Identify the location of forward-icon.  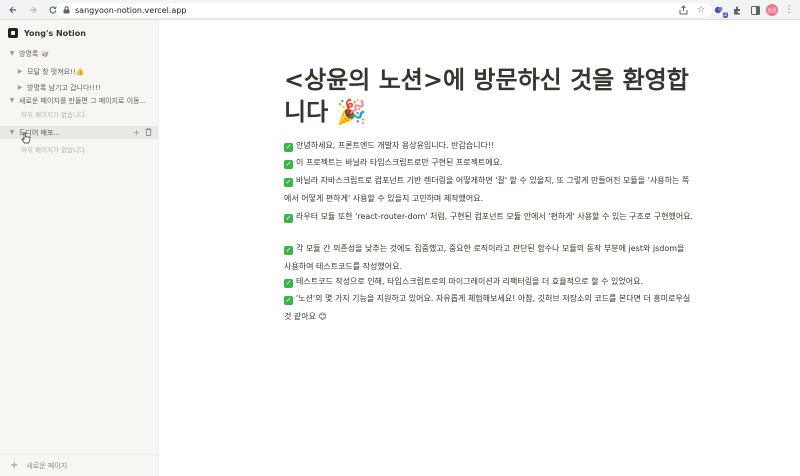
(33, 10).